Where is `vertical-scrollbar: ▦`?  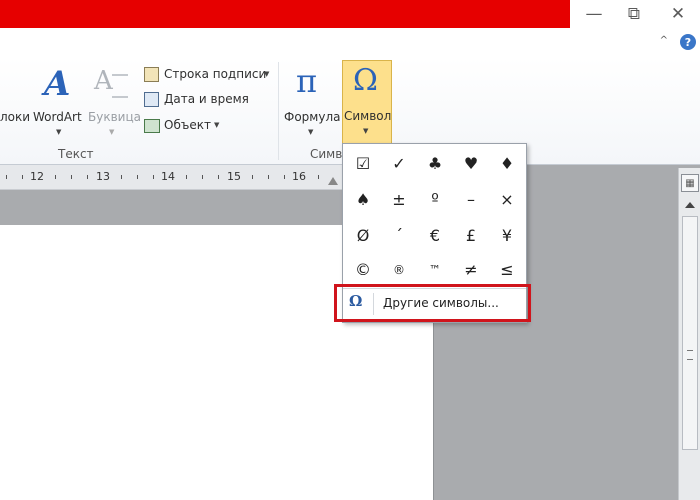
vertical-scrollbar: ▦ is located at coordinates (689, 334).